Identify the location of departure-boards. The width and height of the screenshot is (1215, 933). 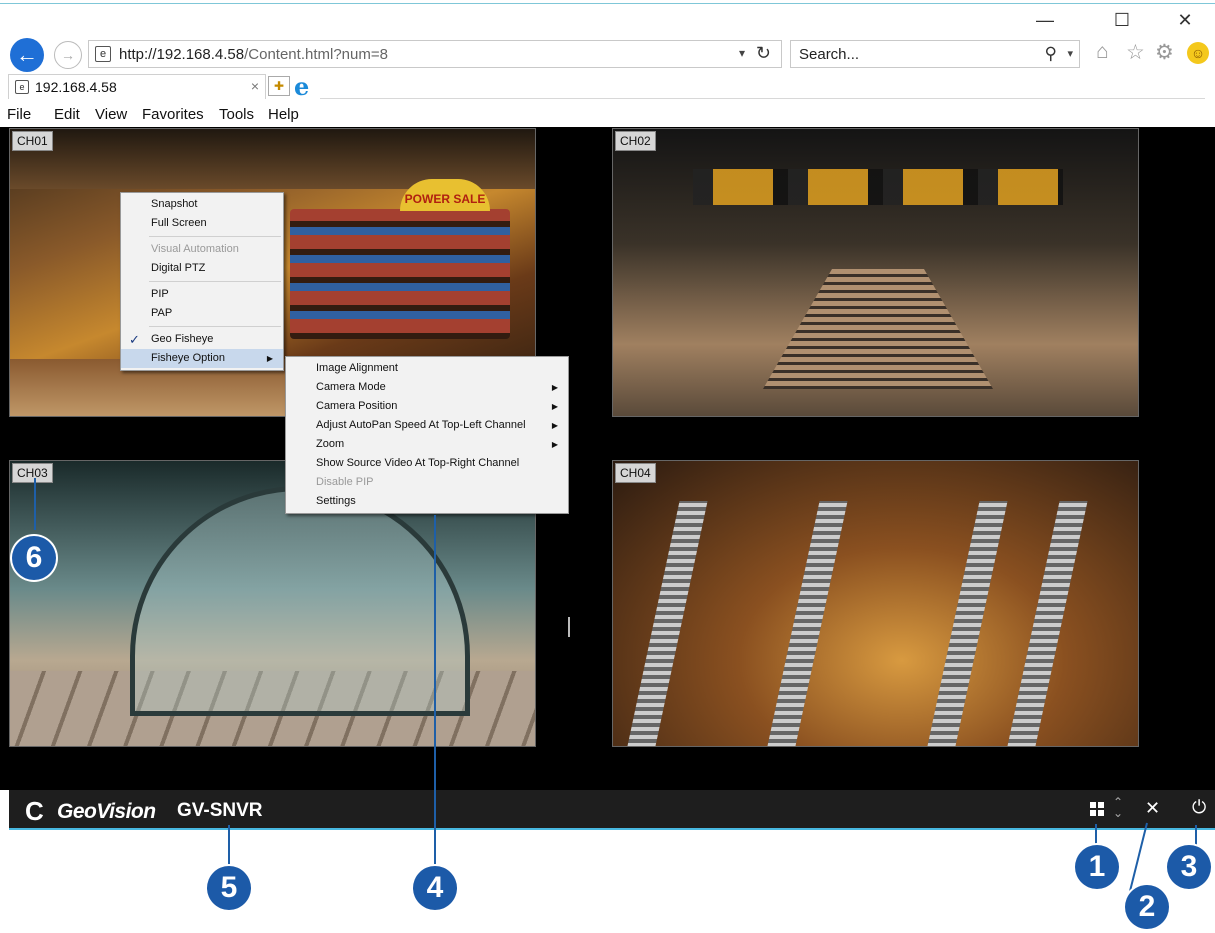
(878, 187).